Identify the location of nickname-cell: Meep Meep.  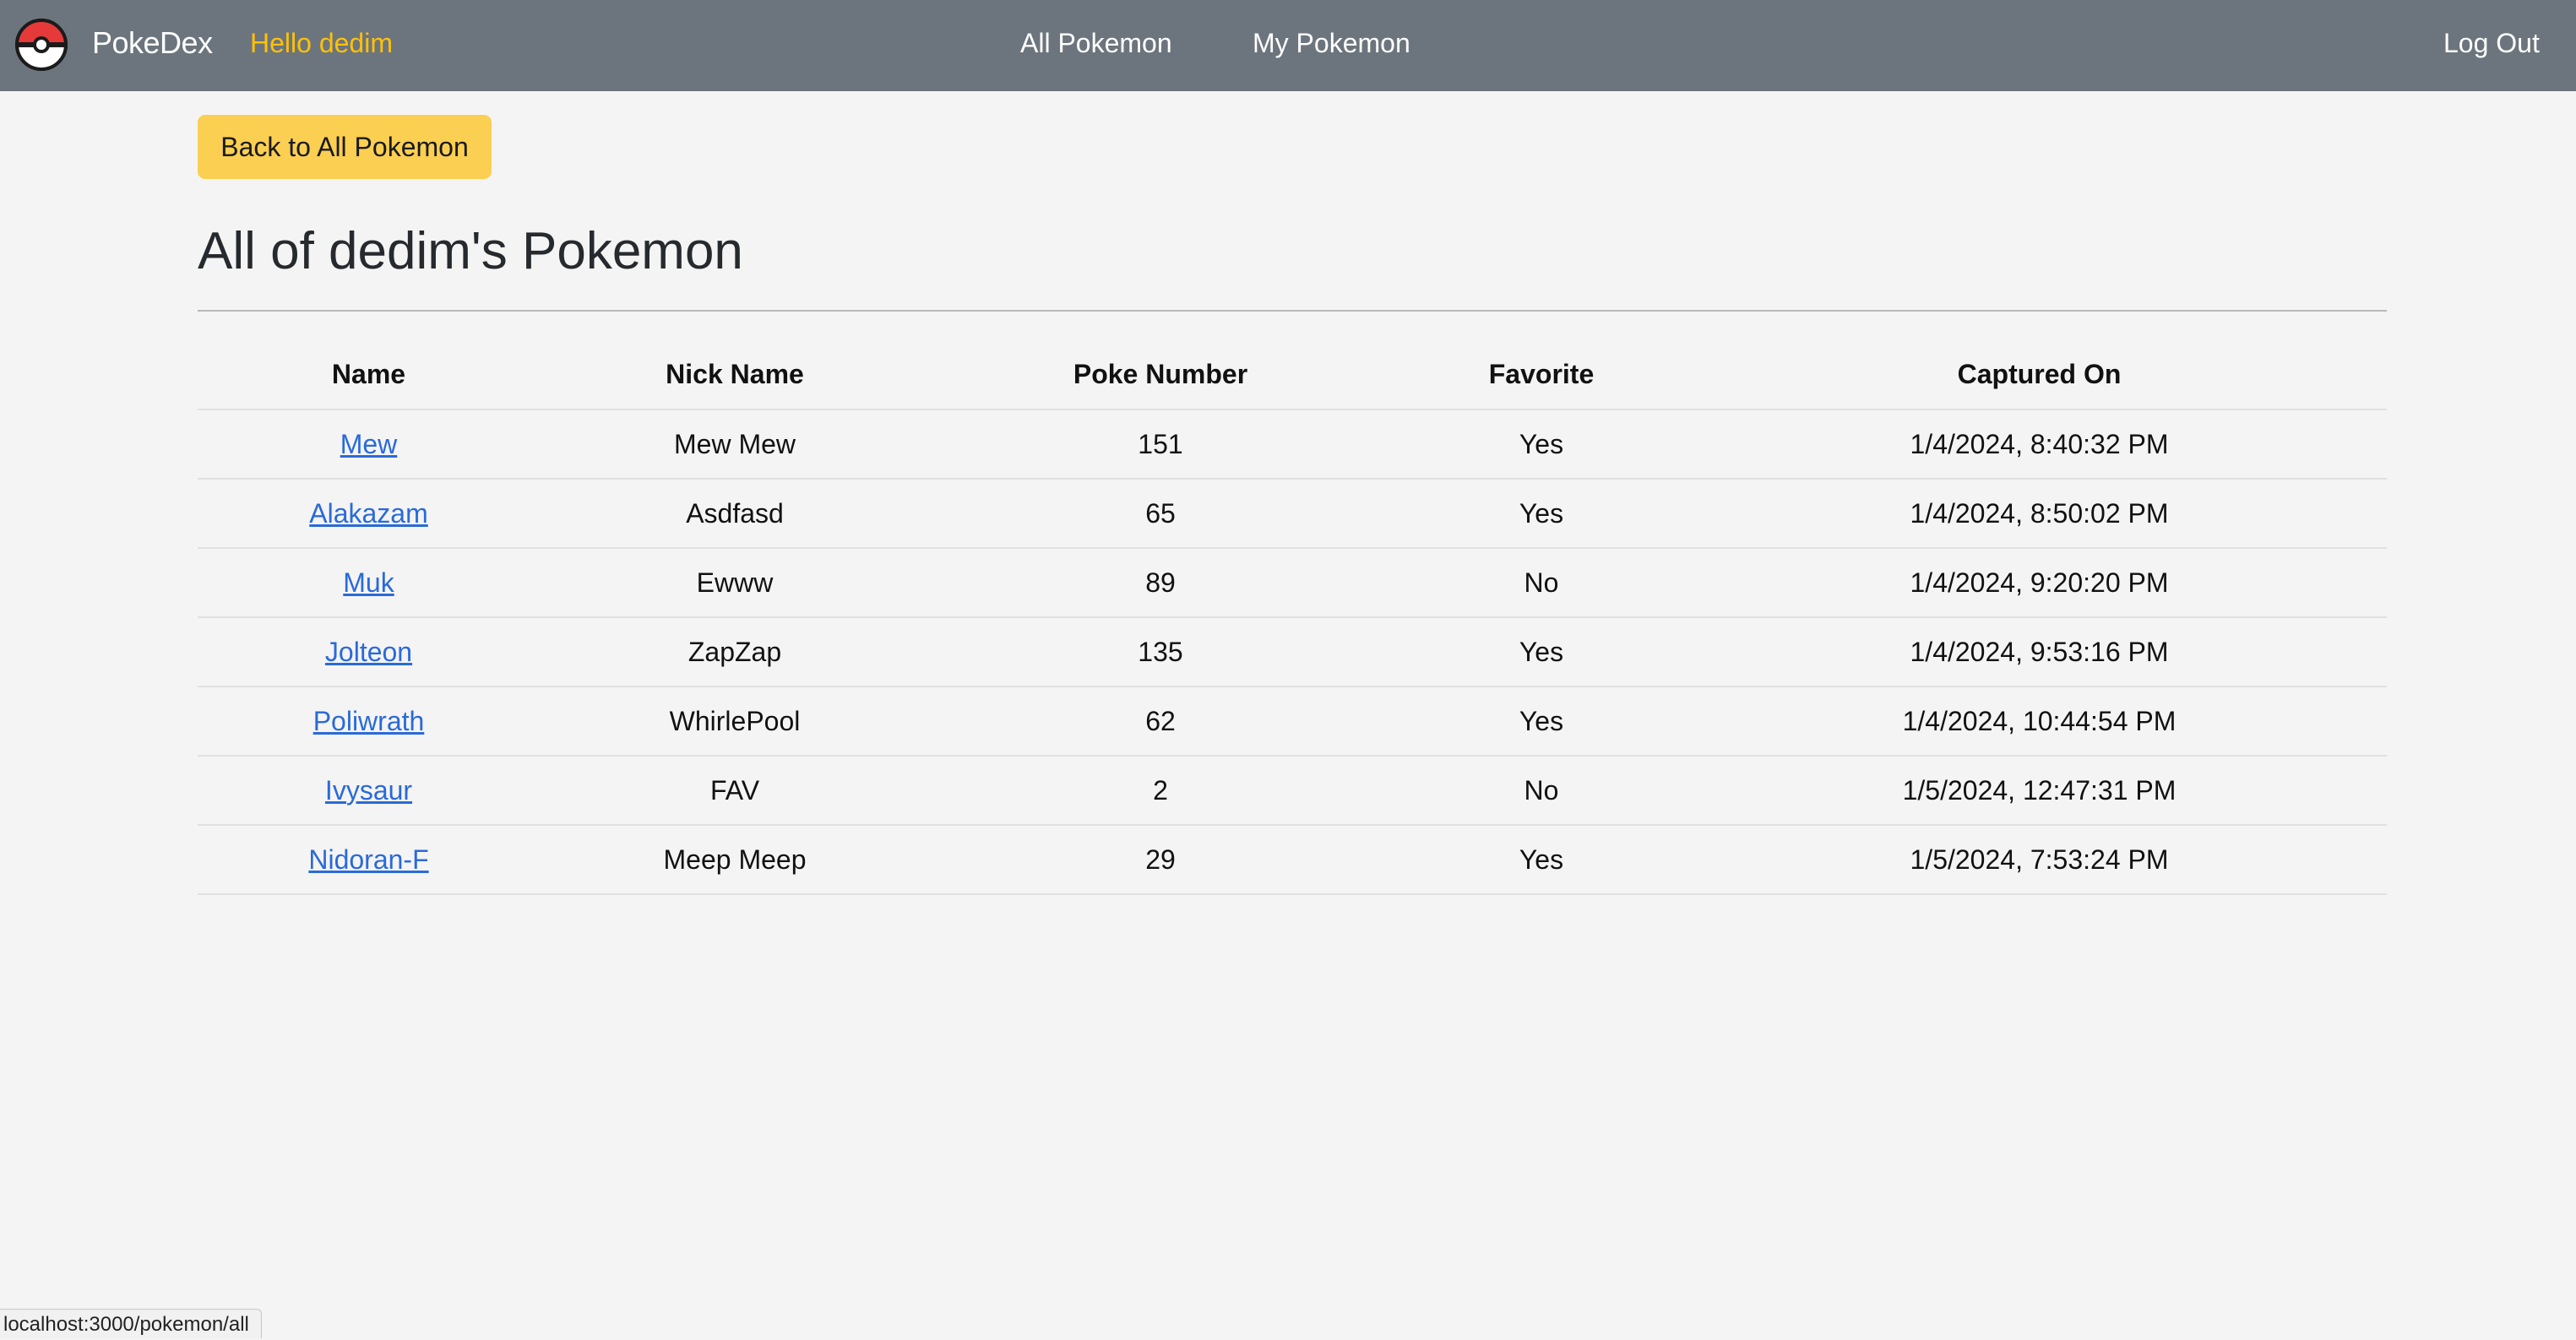
(735, 860).